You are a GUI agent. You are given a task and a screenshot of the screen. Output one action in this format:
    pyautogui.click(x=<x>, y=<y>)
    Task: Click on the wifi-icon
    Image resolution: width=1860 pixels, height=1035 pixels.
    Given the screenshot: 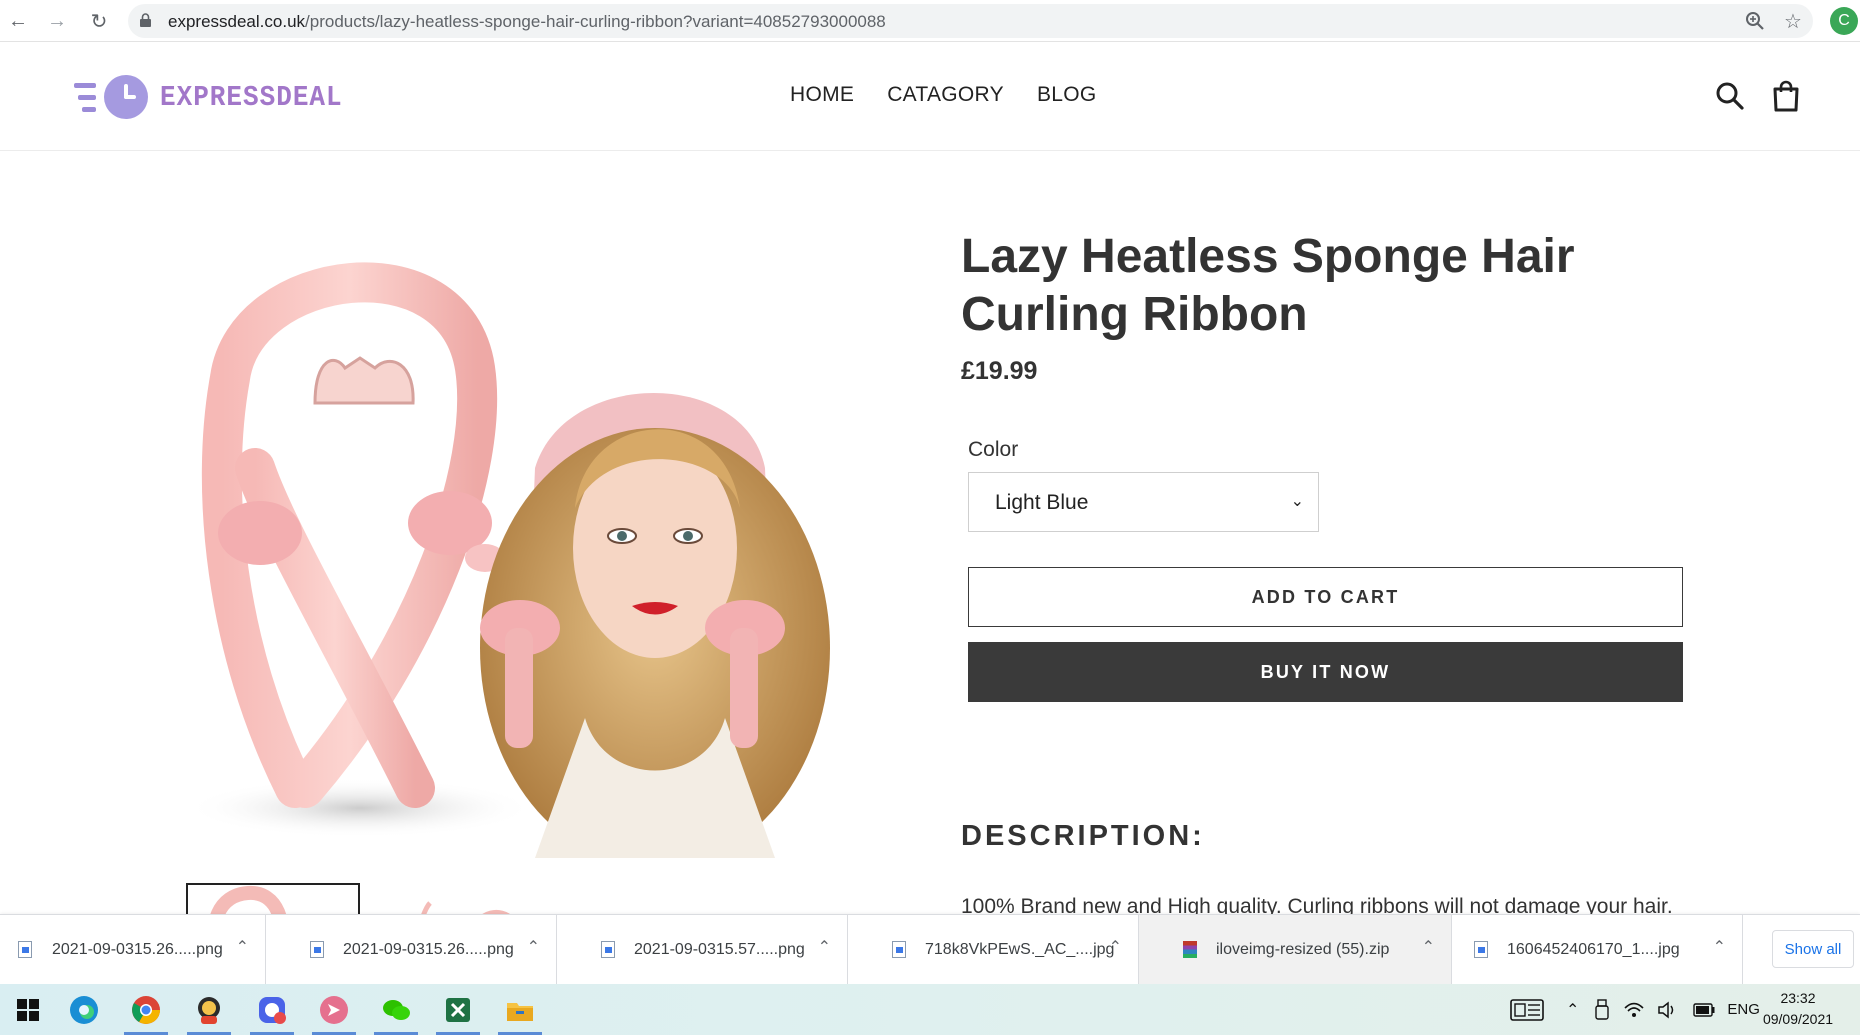 What is the action you would take?
    pyautogui.click(x=1634, y=1010)
    